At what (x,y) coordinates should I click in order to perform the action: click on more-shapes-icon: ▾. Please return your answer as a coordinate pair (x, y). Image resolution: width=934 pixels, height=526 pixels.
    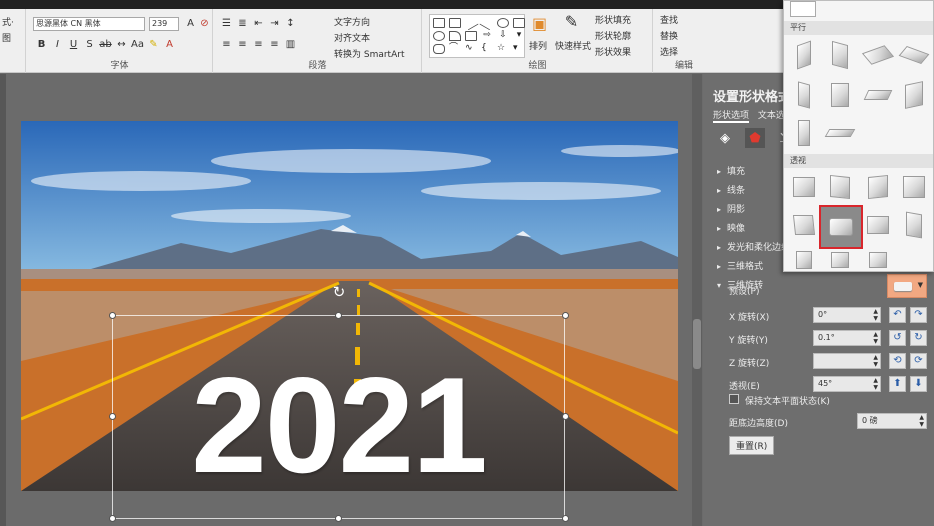
    Looking at the image, I should click on (519, 36).